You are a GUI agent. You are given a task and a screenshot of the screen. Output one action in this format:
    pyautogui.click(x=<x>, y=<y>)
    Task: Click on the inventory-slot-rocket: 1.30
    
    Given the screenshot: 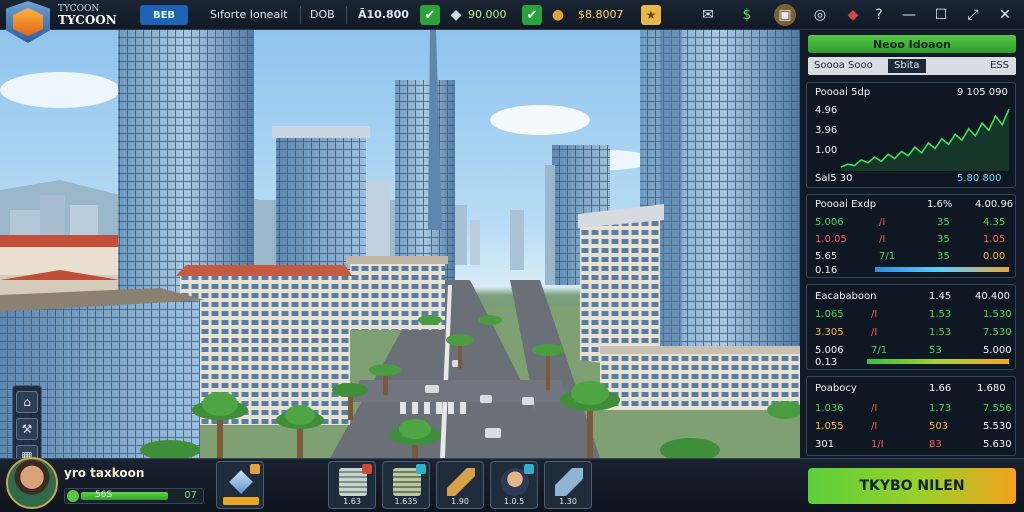 What is the action you would take?
    pyautogui.click(x=568, y=485)
    